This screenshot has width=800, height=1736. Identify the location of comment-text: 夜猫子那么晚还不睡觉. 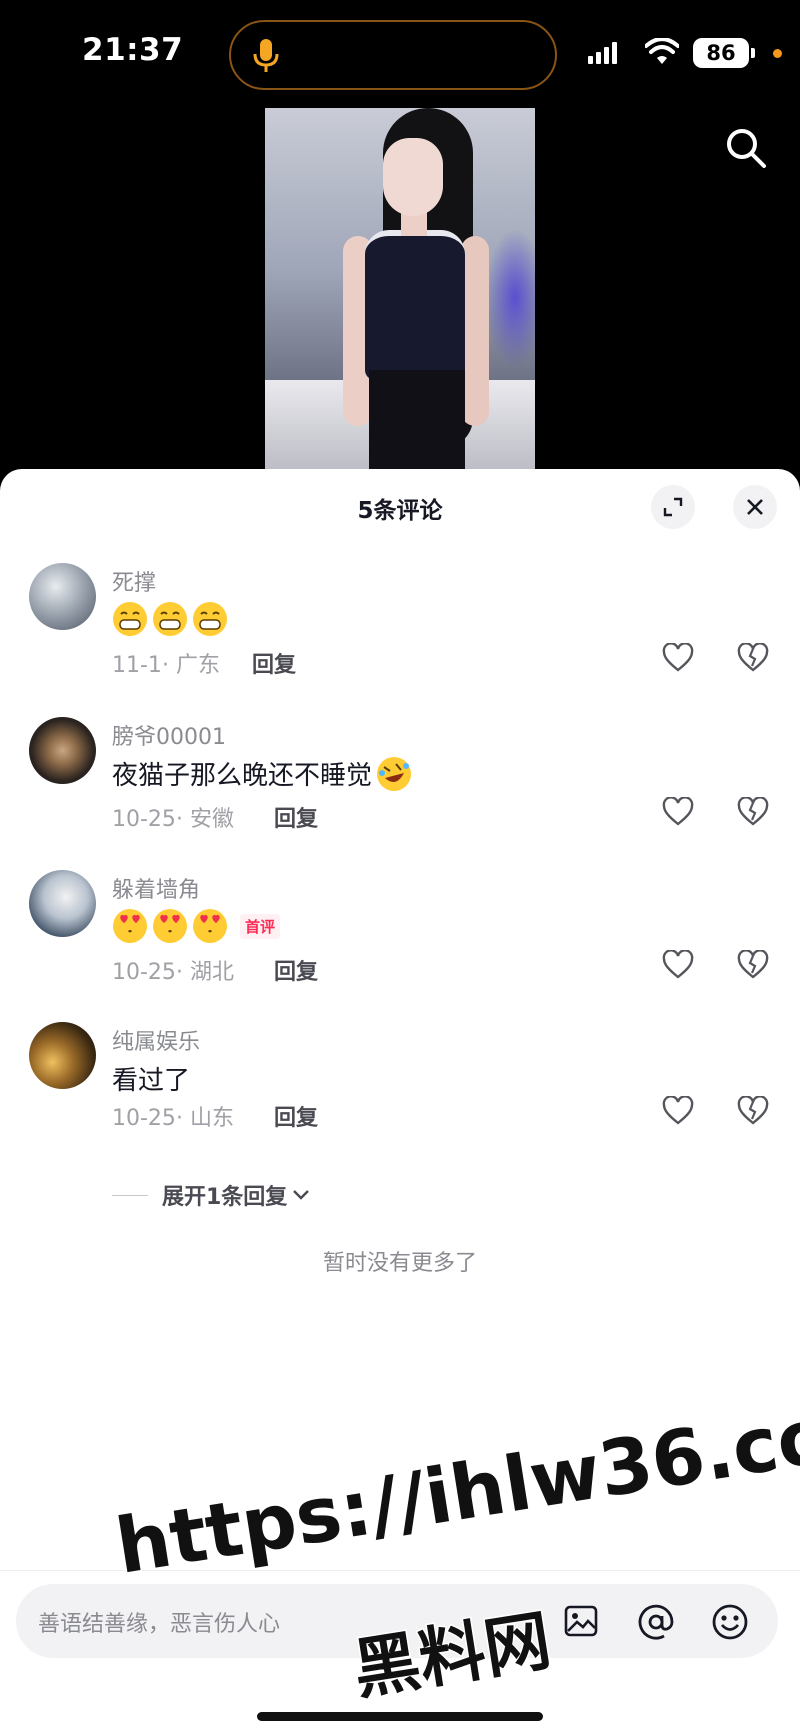
(262, 773).